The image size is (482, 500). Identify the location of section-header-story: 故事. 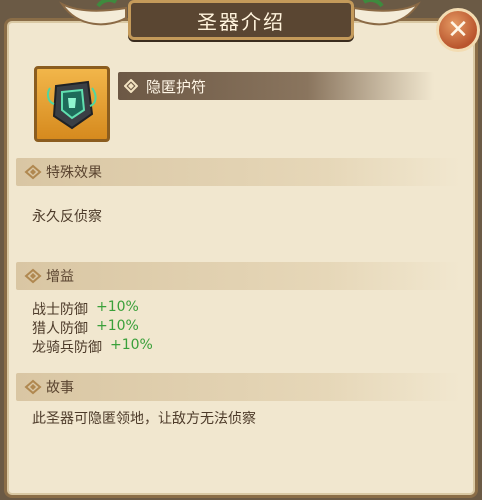
(238, 387).